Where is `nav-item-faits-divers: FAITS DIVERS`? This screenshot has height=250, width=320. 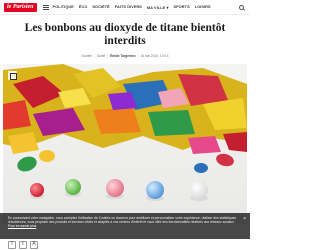 nav-item-faits-divers: FAITS DIVERS is located at coordinates (128, 7).